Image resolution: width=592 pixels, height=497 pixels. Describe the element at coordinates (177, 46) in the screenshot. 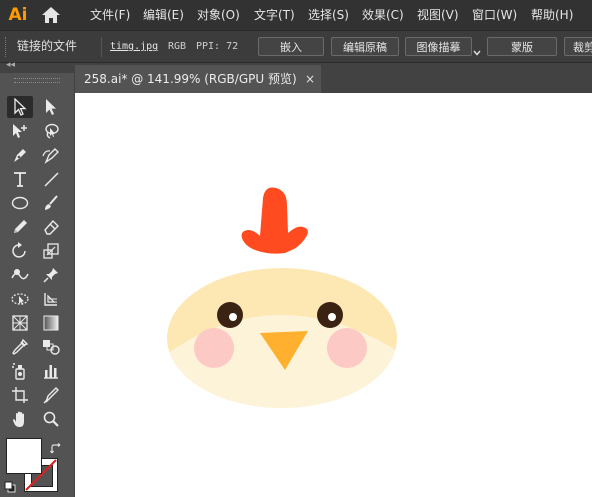

I see `color-mode-label: RGB` at that location.